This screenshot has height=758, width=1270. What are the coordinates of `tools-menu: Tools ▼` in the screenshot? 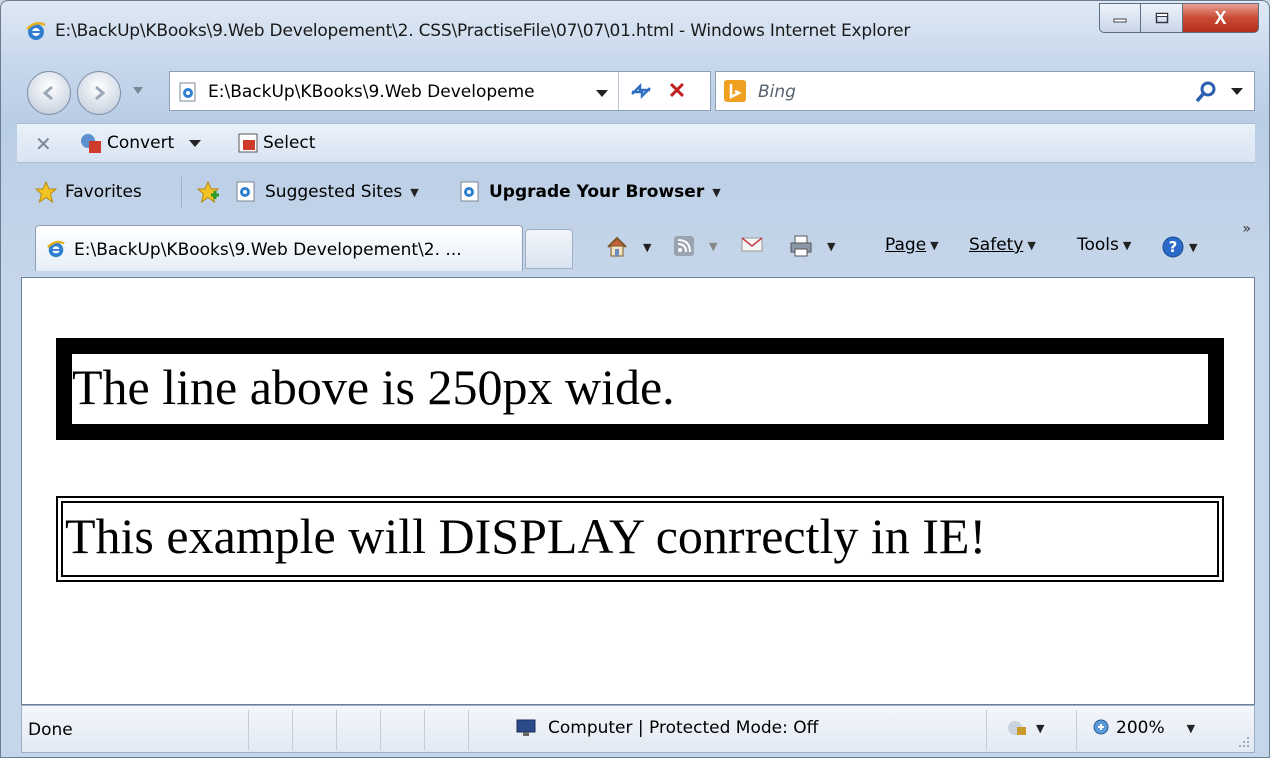 It's located at (1104, 245).